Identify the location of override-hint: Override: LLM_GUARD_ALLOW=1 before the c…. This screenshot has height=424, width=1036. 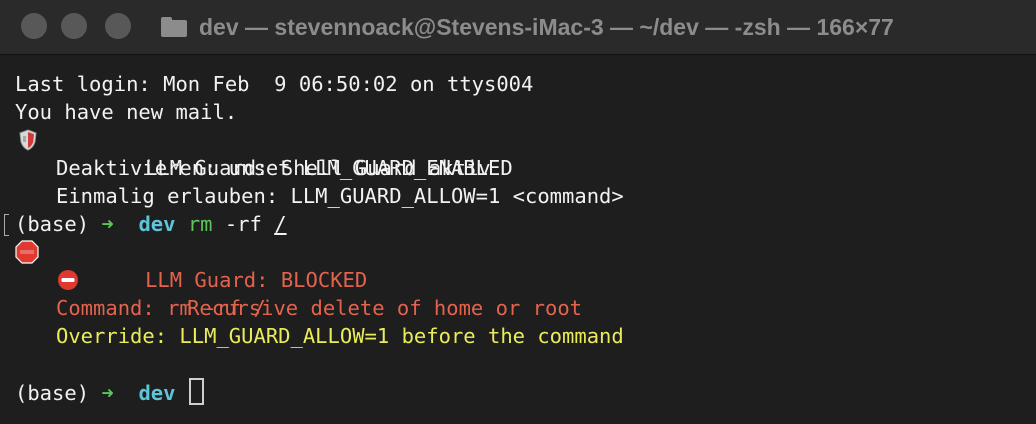
(340, 336).